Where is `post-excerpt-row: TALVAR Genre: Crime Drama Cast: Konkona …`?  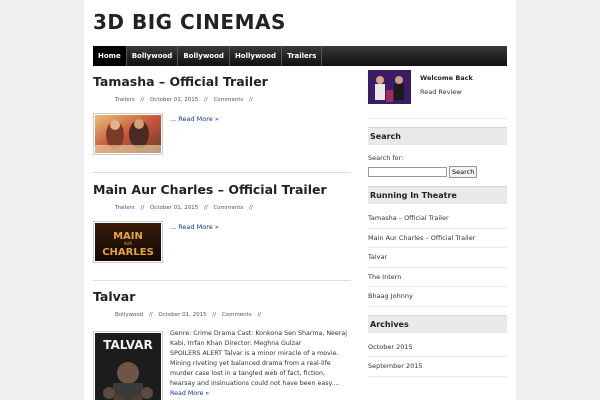 post-excerpt-row: TALVAR Genre: Crime Drama Cast: Konkona … is located at coordinates (222, 364).